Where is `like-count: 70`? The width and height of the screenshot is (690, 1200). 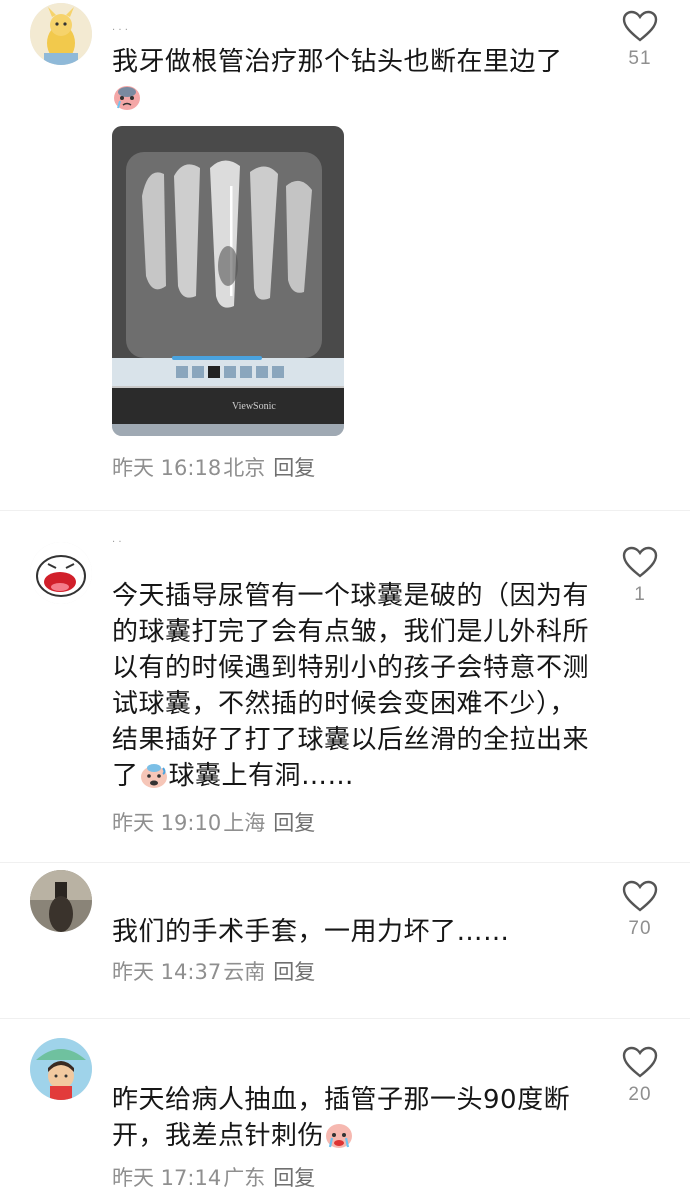 like-count: 70 is located at coordinates (640, 928).